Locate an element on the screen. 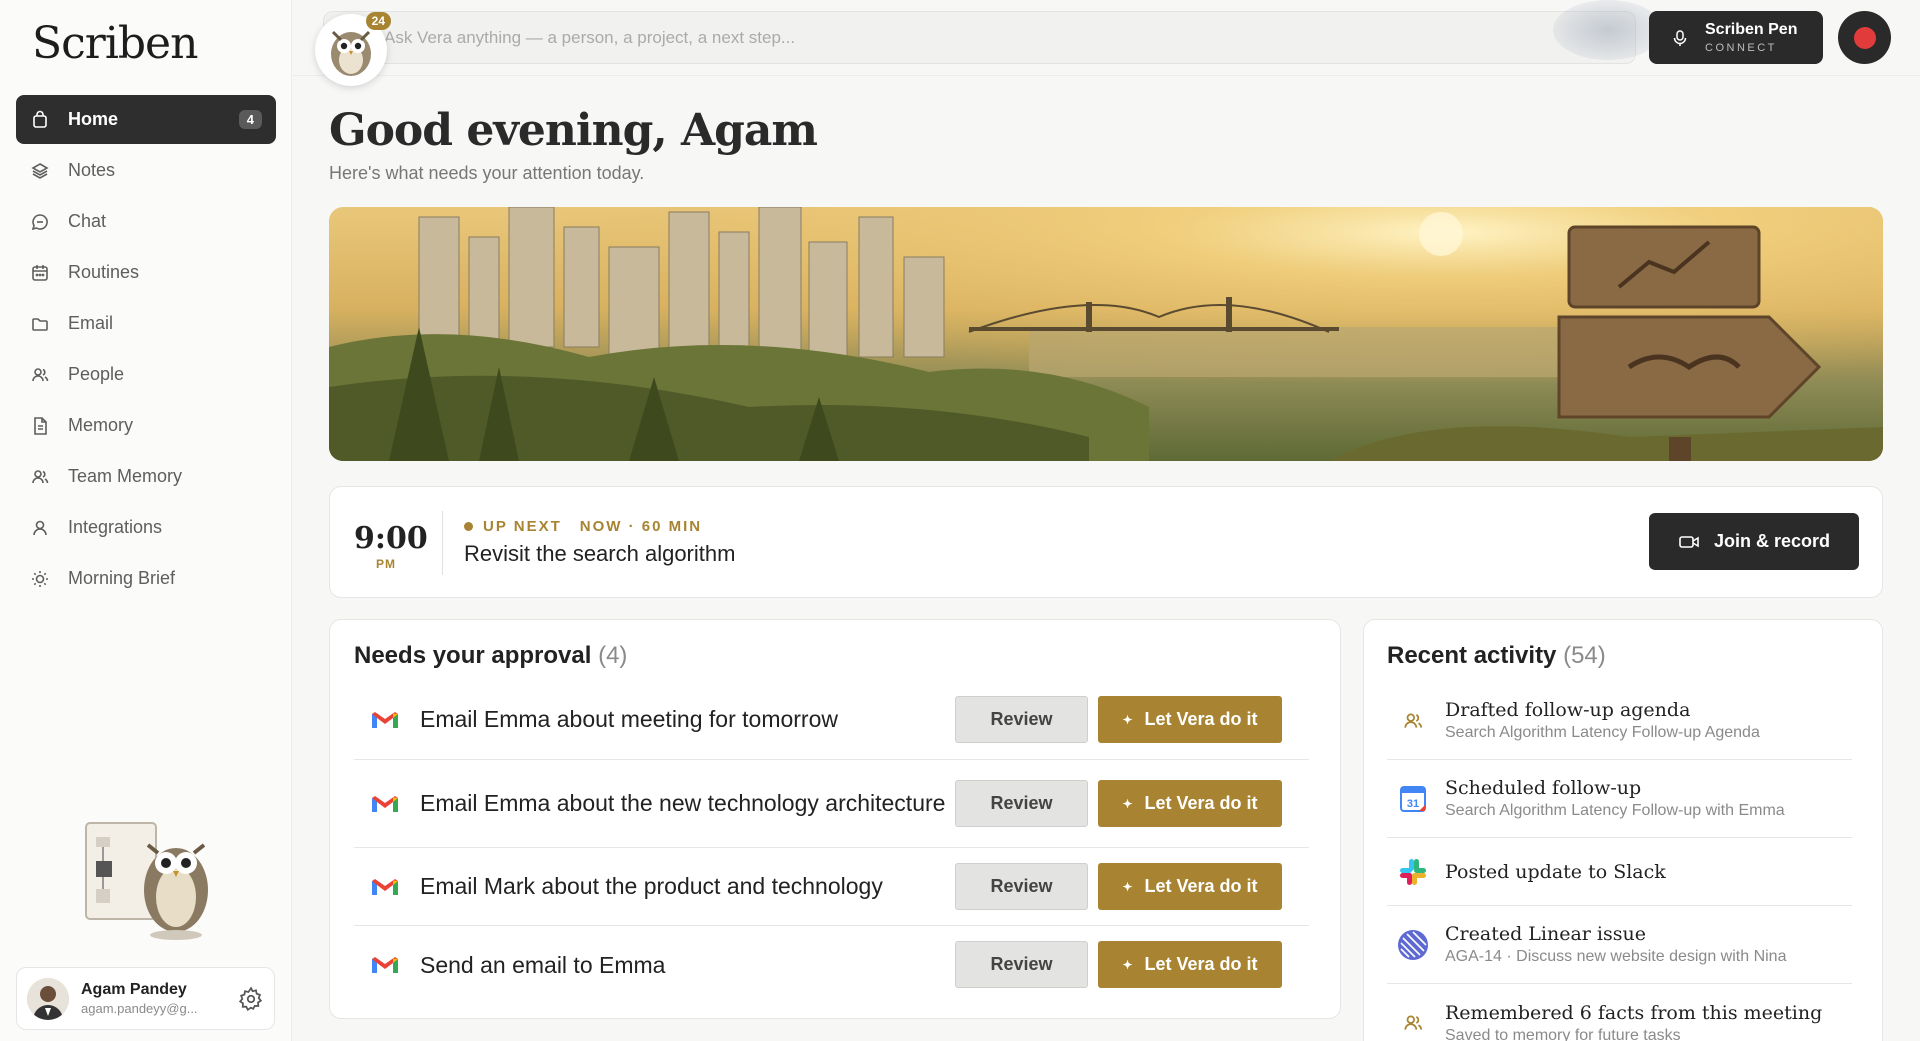 The height and width of the screenshot is (1041, 1920). status-dot-icon is located at coordinates (468, 526).